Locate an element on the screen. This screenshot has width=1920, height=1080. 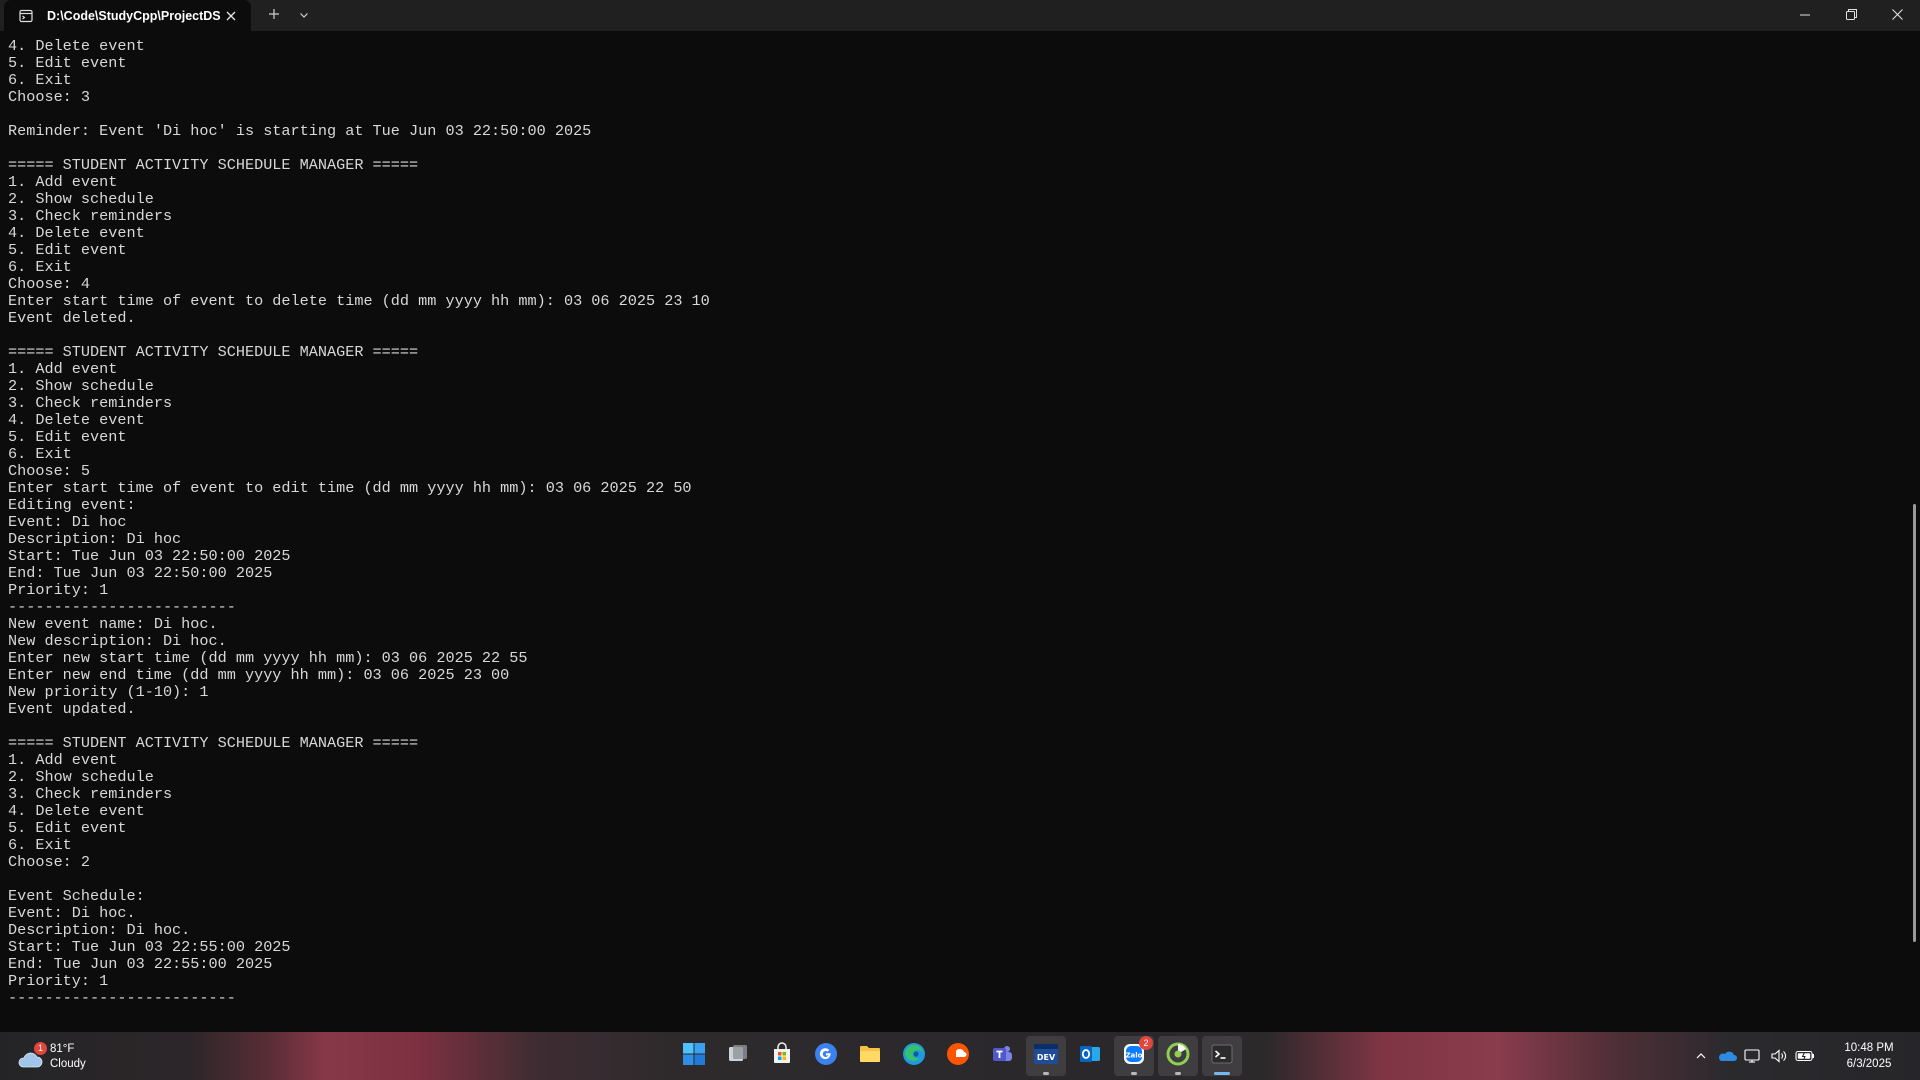
file-explorer-button is located at coordinates (870, 1056).